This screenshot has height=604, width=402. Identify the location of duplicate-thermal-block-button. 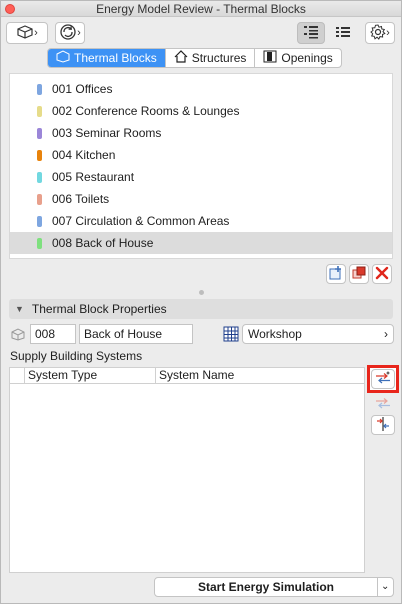
(359, 274).